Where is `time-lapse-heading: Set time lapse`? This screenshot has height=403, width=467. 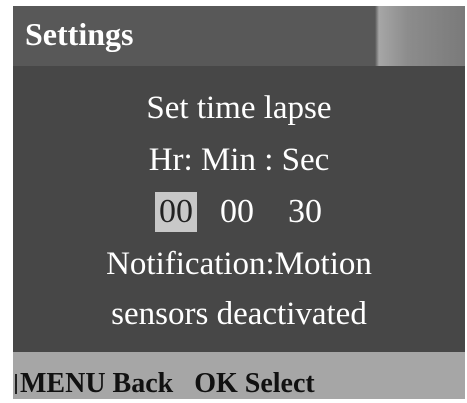 time-lapse-heading: Set time lapse is located at coordinates (239, 108).